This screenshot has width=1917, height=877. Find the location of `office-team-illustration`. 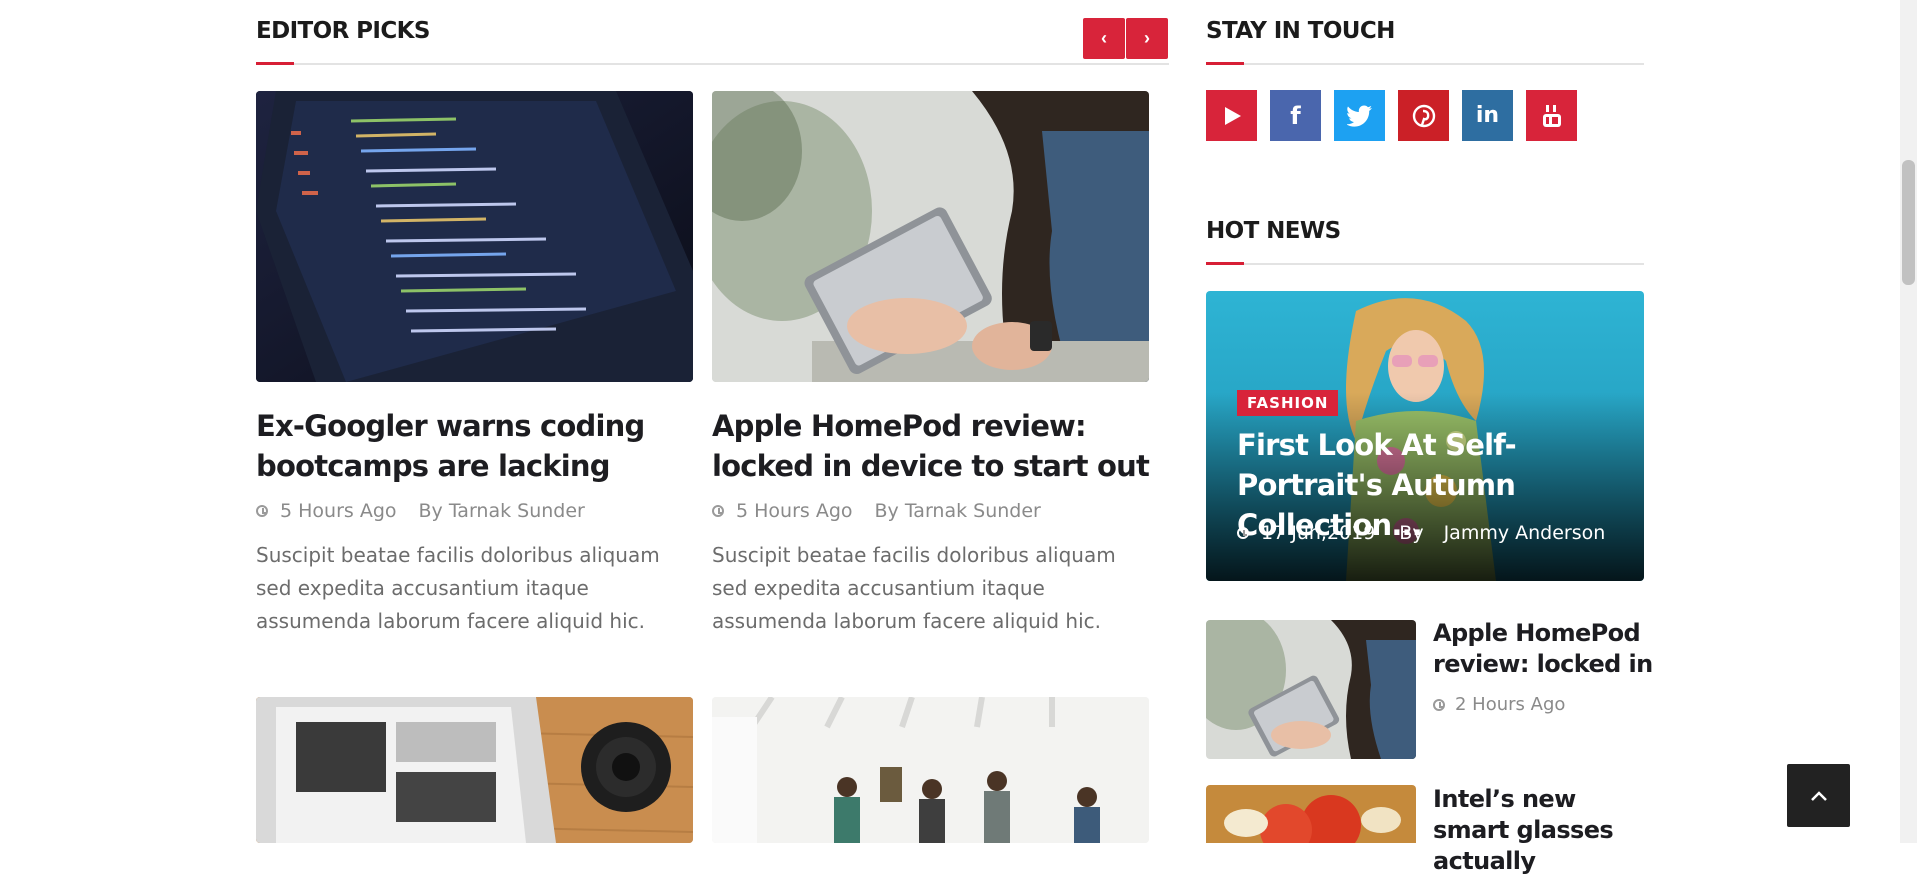

office-team-illustration is located at coordinates (930, 770).